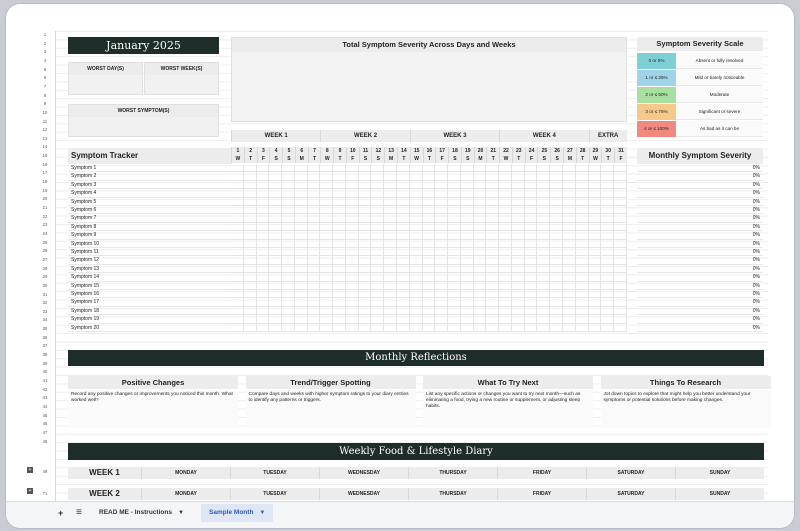 The height and width of the screenshot is (531, 800). What do you see at coordinates (262, 513) in the screenshot?
I see `chevron-down-icon: ▼` at bounding box center [262, 513].